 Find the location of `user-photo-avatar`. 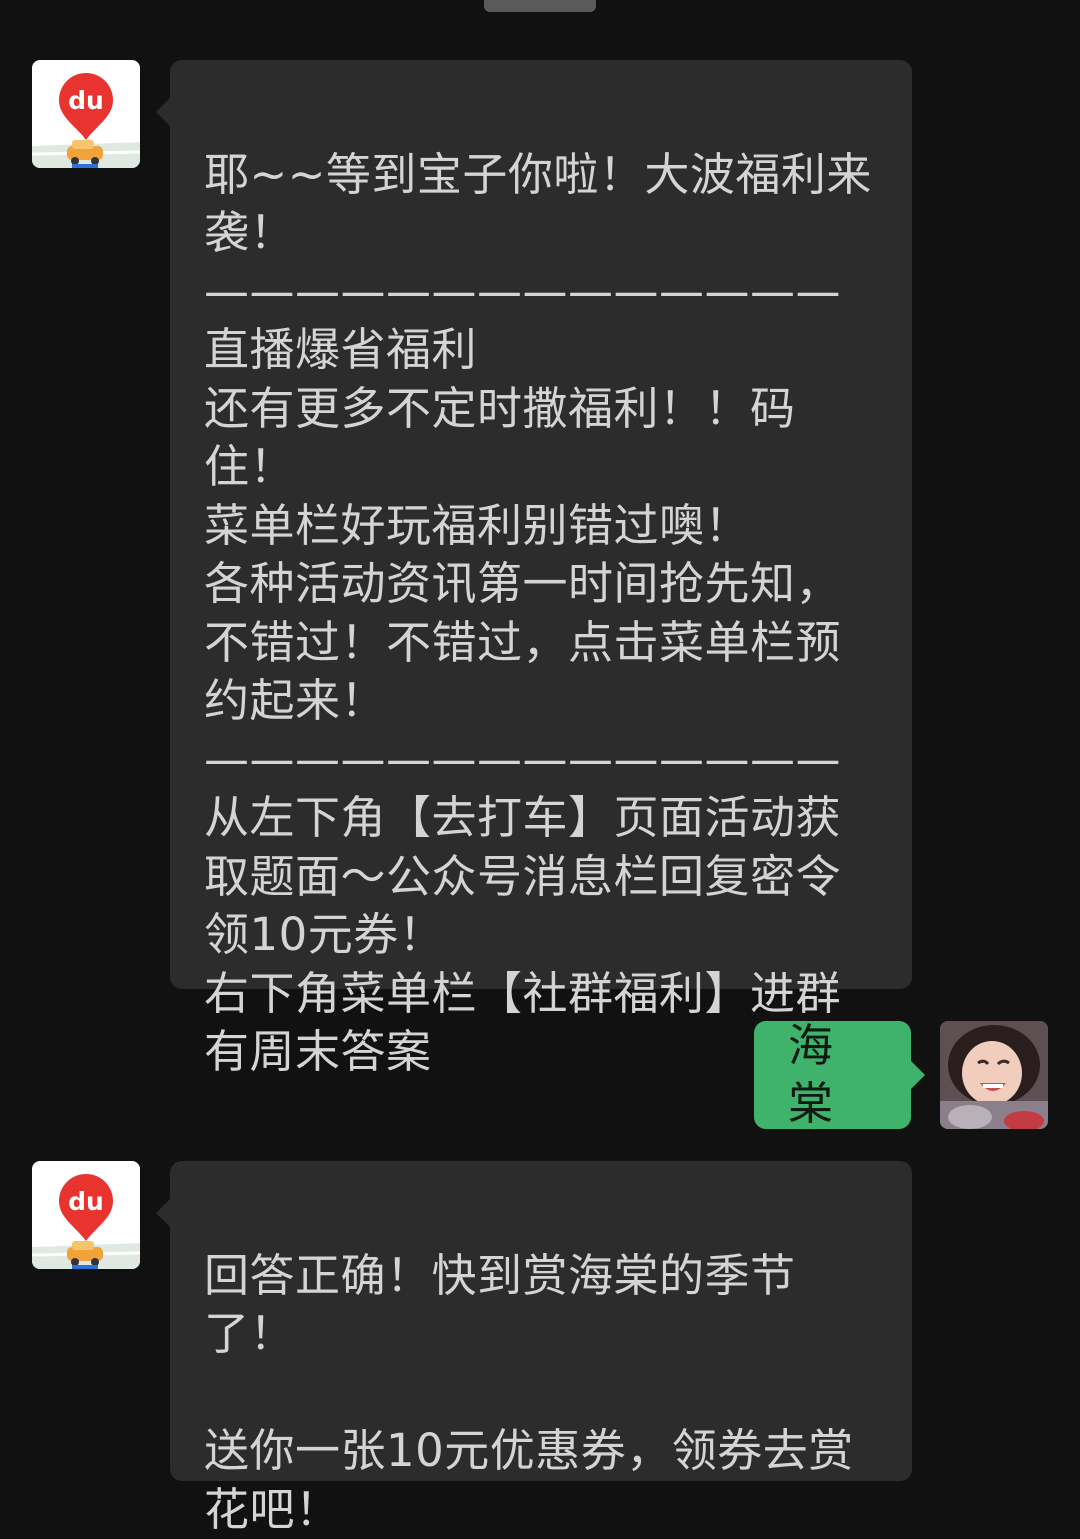

user-photo-avatar is located at coordinates (994, 1075).